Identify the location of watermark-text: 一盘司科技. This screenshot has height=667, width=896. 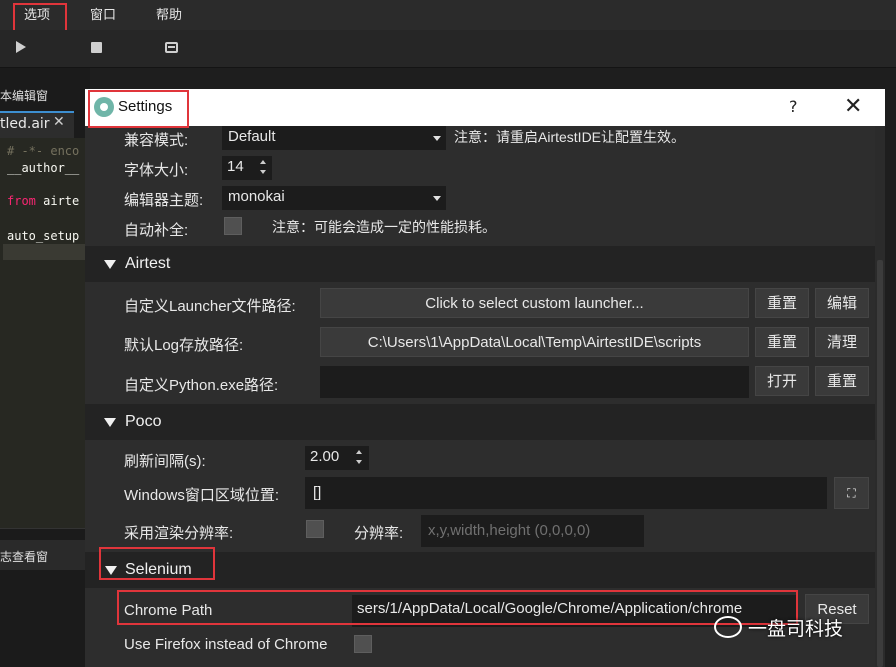
(796, 629).